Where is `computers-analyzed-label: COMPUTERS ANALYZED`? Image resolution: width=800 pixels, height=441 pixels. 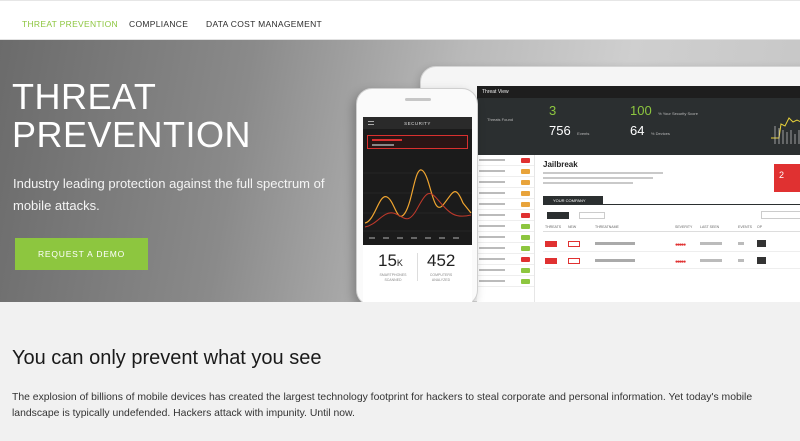
computers-analyzed-label: COMPUTERS ANALYZED is located at coordinates (441, 277).